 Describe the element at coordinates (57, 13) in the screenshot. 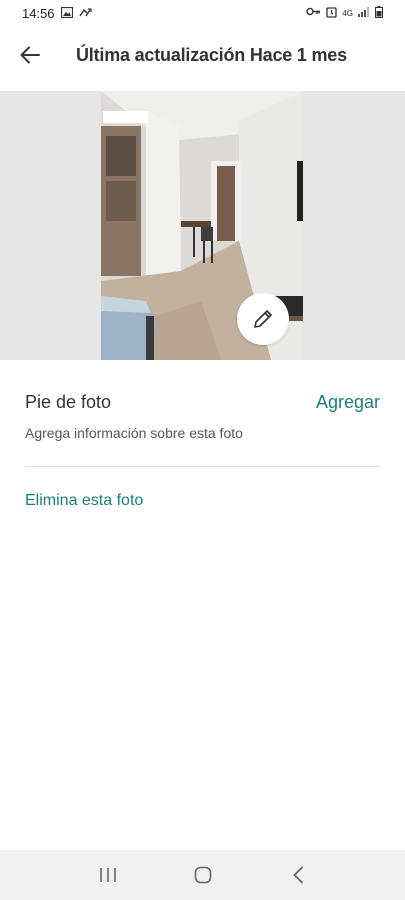

I see `status-left: 14:56` at that location.